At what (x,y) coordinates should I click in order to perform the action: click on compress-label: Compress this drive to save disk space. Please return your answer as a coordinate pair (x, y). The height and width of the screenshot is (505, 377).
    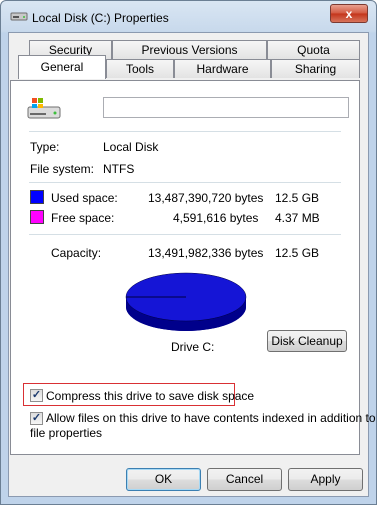
    Looking at the image, I should click on (150, 396).